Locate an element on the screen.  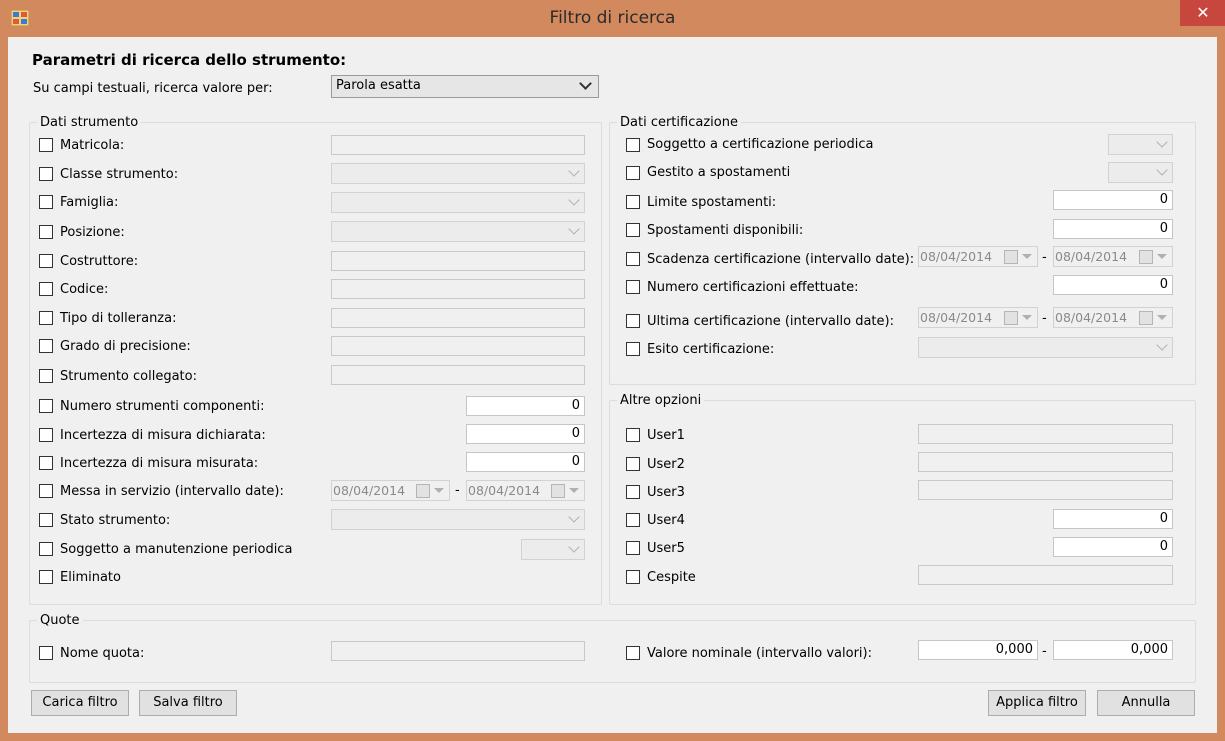
stato-select is located at coordinates (458, 519).